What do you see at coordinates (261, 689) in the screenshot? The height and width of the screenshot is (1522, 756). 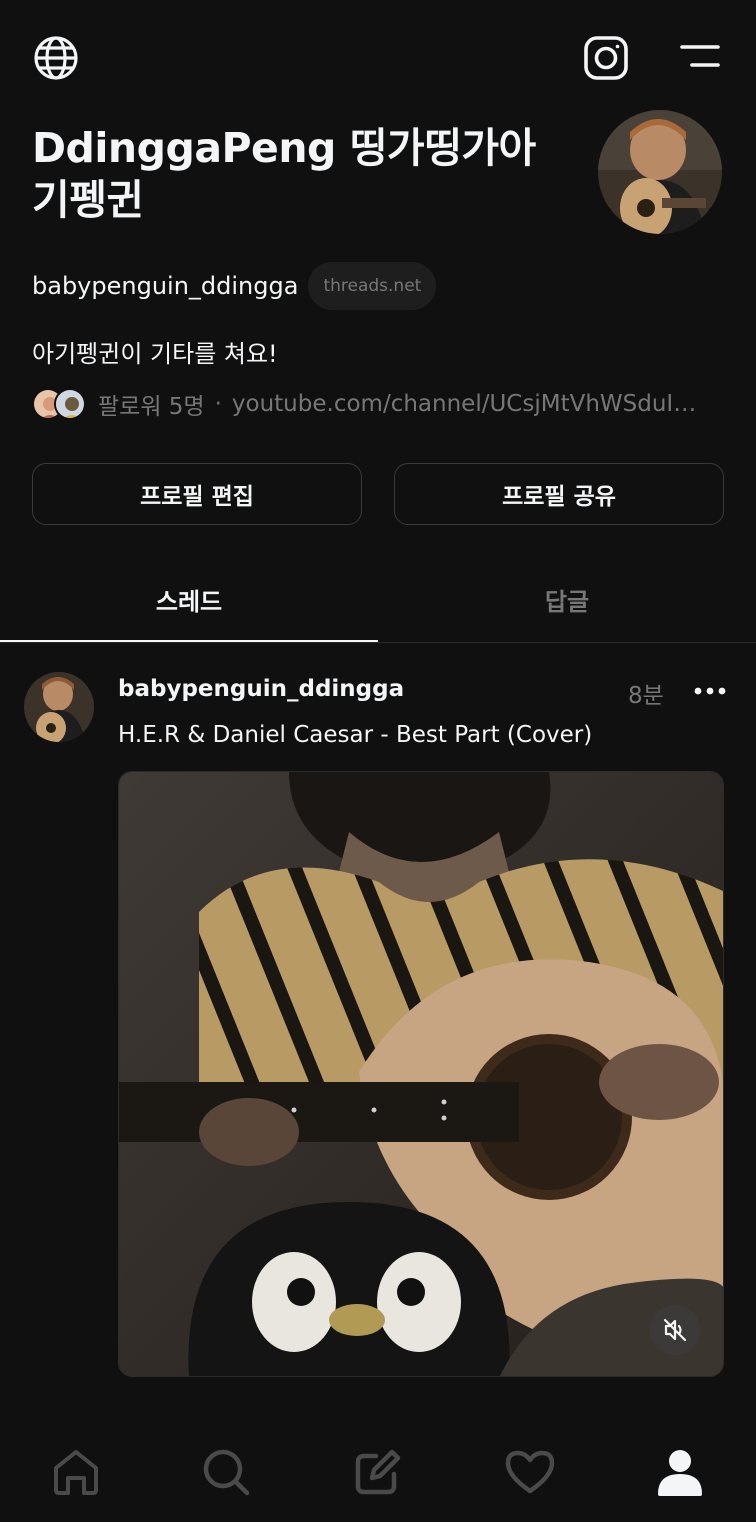 I see `post-username: babypenguin_ddingga` at bounding box center [261, 689].